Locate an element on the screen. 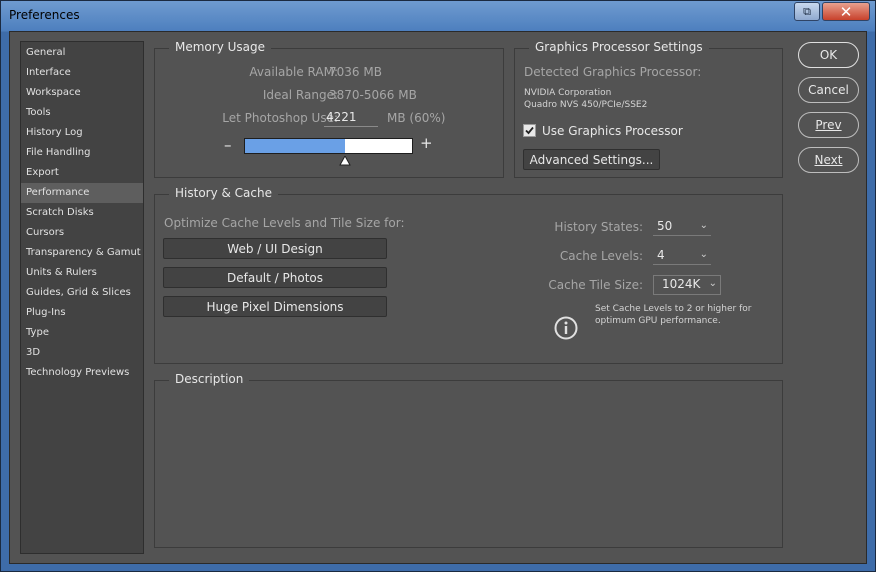 This screenshot has height=572, width=876. cache-levels-label: Cache Levels: is located at coordinates (601, 256).